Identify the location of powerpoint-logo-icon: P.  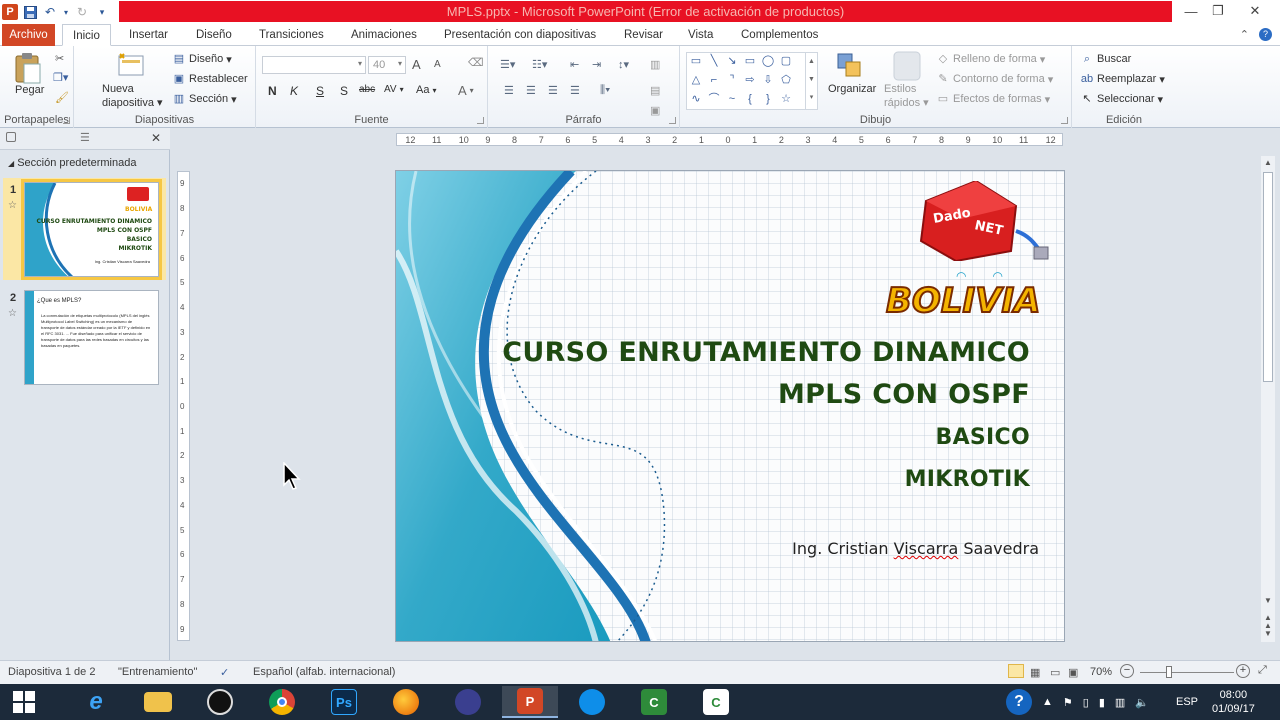
(10, 12).